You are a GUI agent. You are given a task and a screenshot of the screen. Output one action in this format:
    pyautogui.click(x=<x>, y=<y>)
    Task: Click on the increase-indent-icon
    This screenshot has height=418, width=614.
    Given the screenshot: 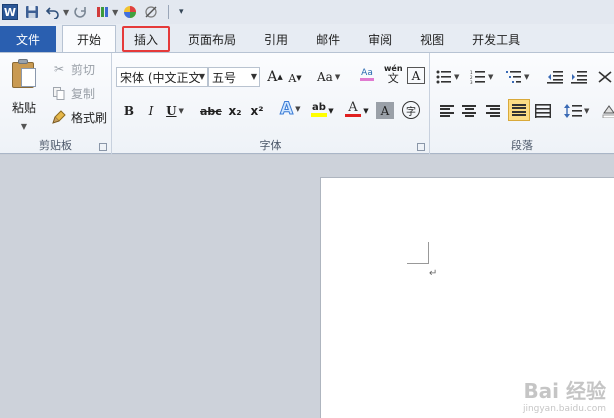 What is the action you would take?
    pyautogui.click(x=579, y=77)
    